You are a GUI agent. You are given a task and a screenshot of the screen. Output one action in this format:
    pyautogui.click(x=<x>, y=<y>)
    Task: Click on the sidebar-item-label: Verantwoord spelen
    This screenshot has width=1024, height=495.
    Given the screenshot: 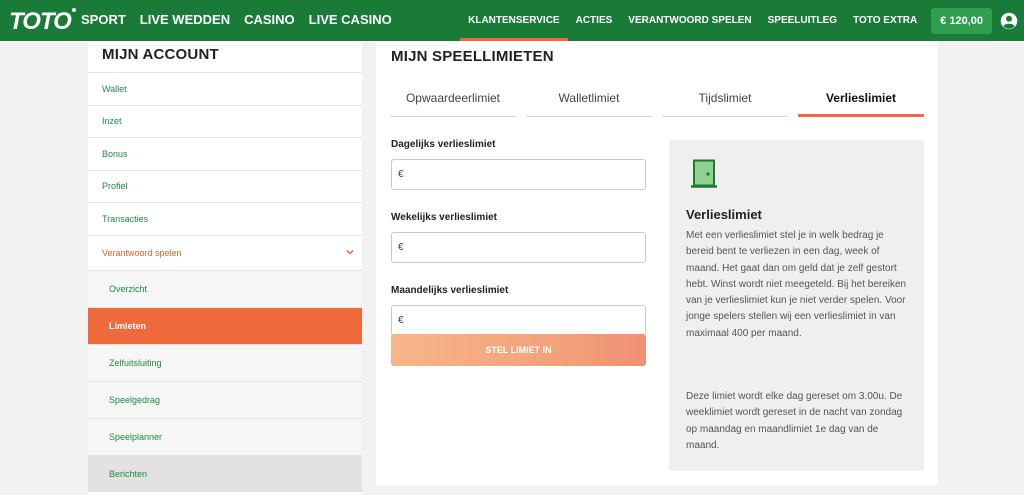 What is the action you would take?
    pyautogui.click(x=142, y=252)
    